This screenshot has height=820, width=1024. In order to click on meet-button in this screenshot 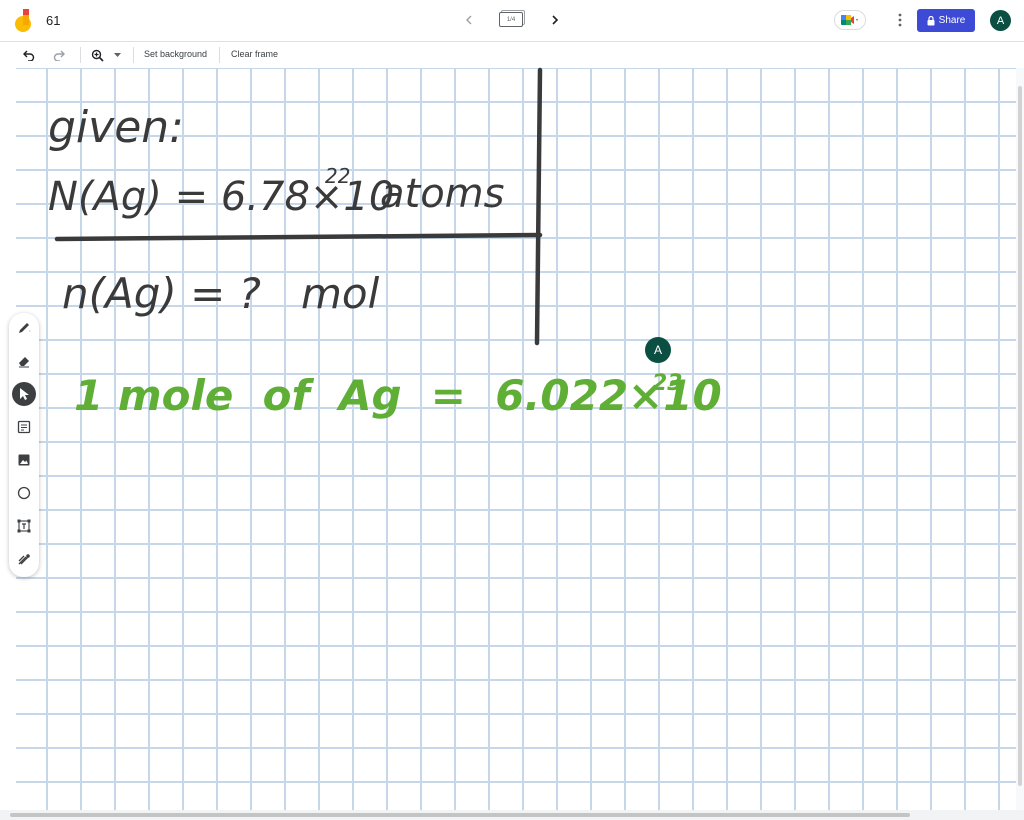, I will do `click(850, 20)`.